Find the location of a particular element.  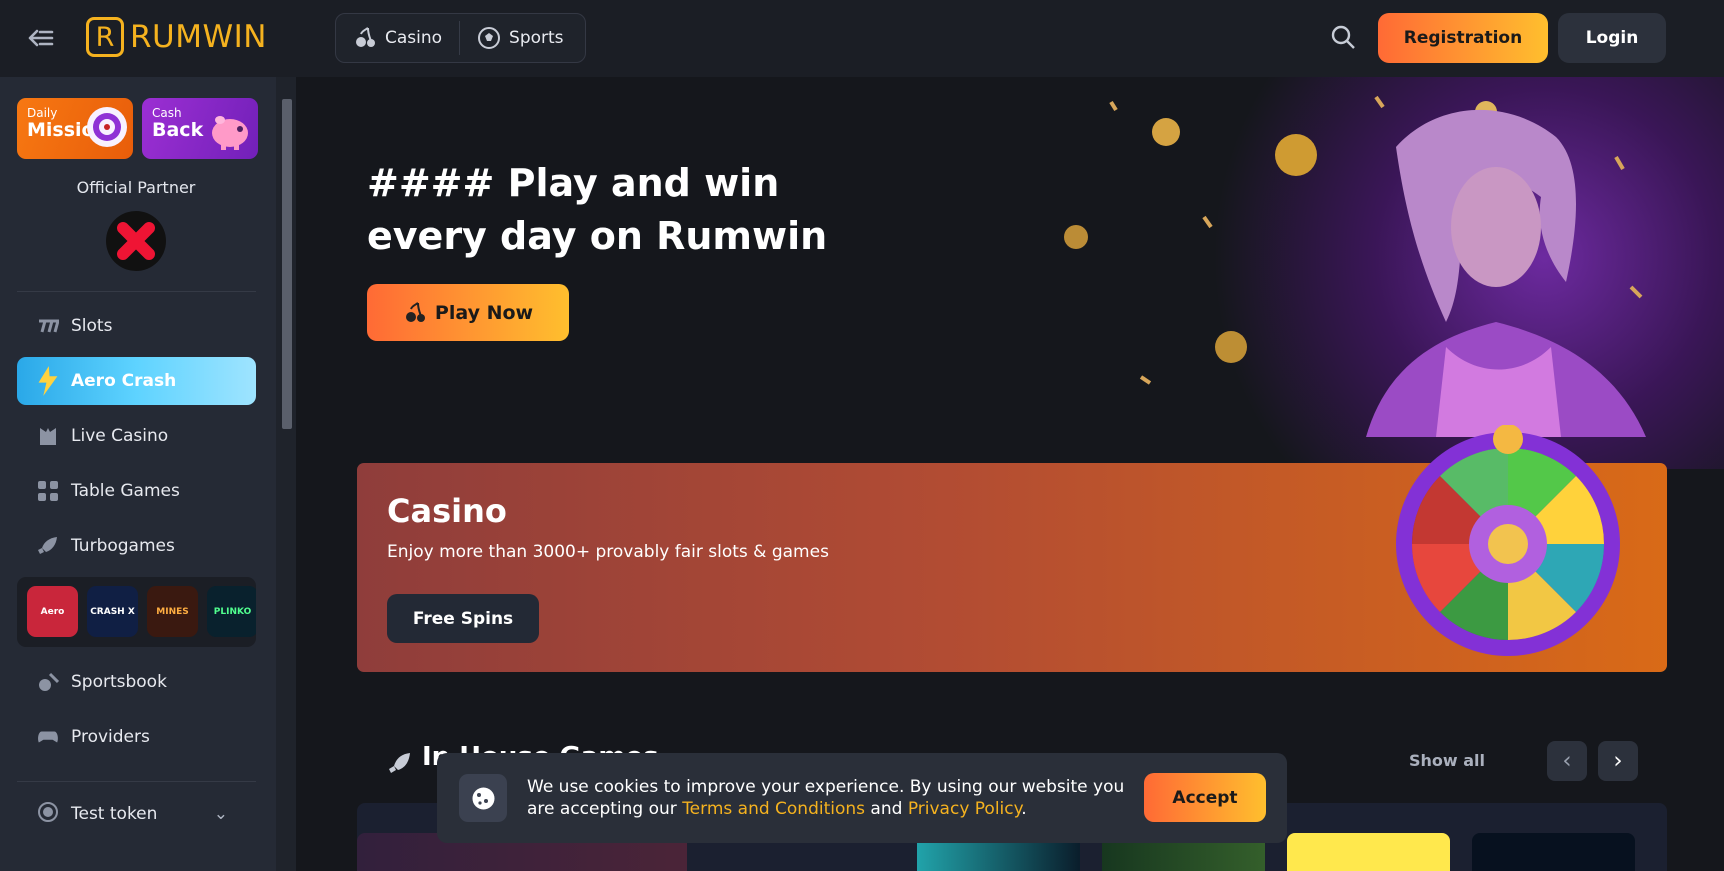

privacy-link: Privacy Policy is located at coordinates (964, 809).